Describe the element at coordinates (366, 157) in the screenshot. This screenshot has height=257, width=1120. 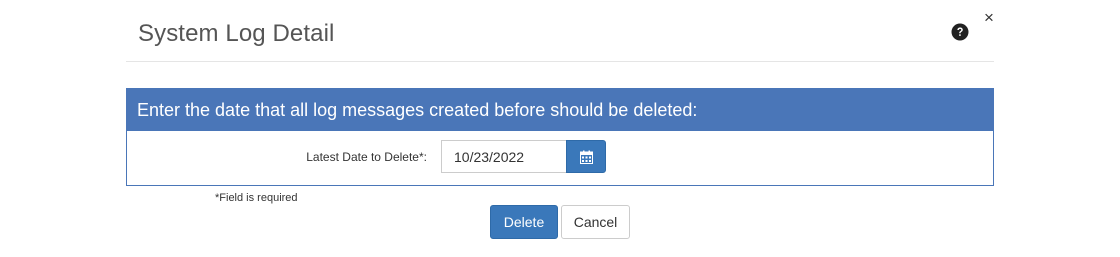
I see `latest-date-label: Latest Date to Delete*:` at that location.